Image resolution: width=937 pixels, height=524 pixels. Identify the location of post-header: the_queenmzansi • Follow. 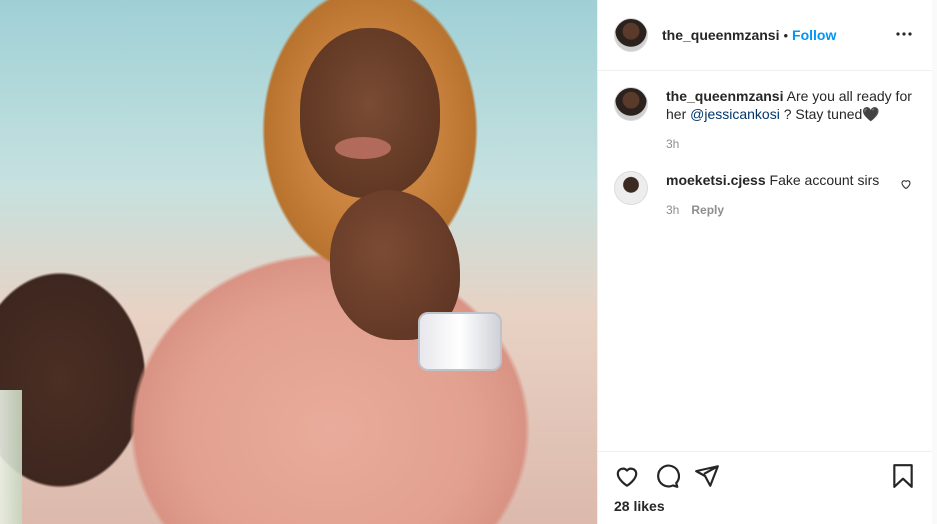
(765, 35).